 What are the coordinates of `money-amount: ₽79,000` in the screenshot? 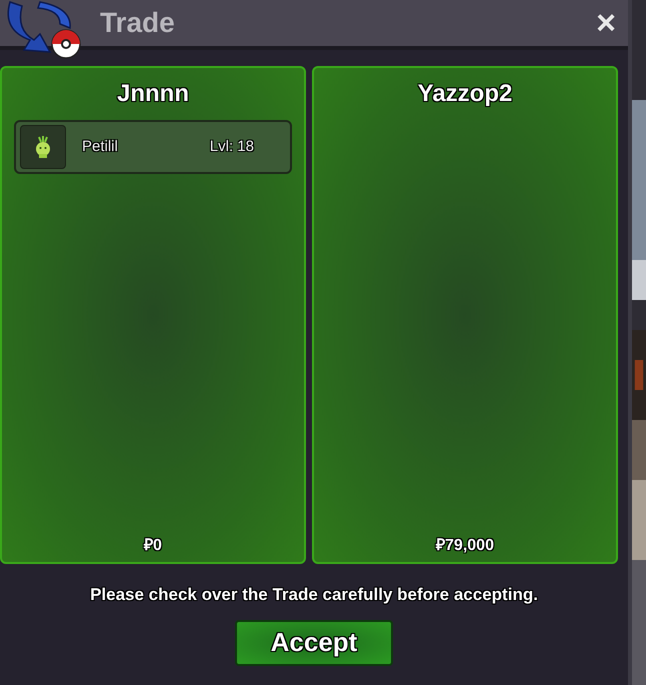 It's located at (465, 546).